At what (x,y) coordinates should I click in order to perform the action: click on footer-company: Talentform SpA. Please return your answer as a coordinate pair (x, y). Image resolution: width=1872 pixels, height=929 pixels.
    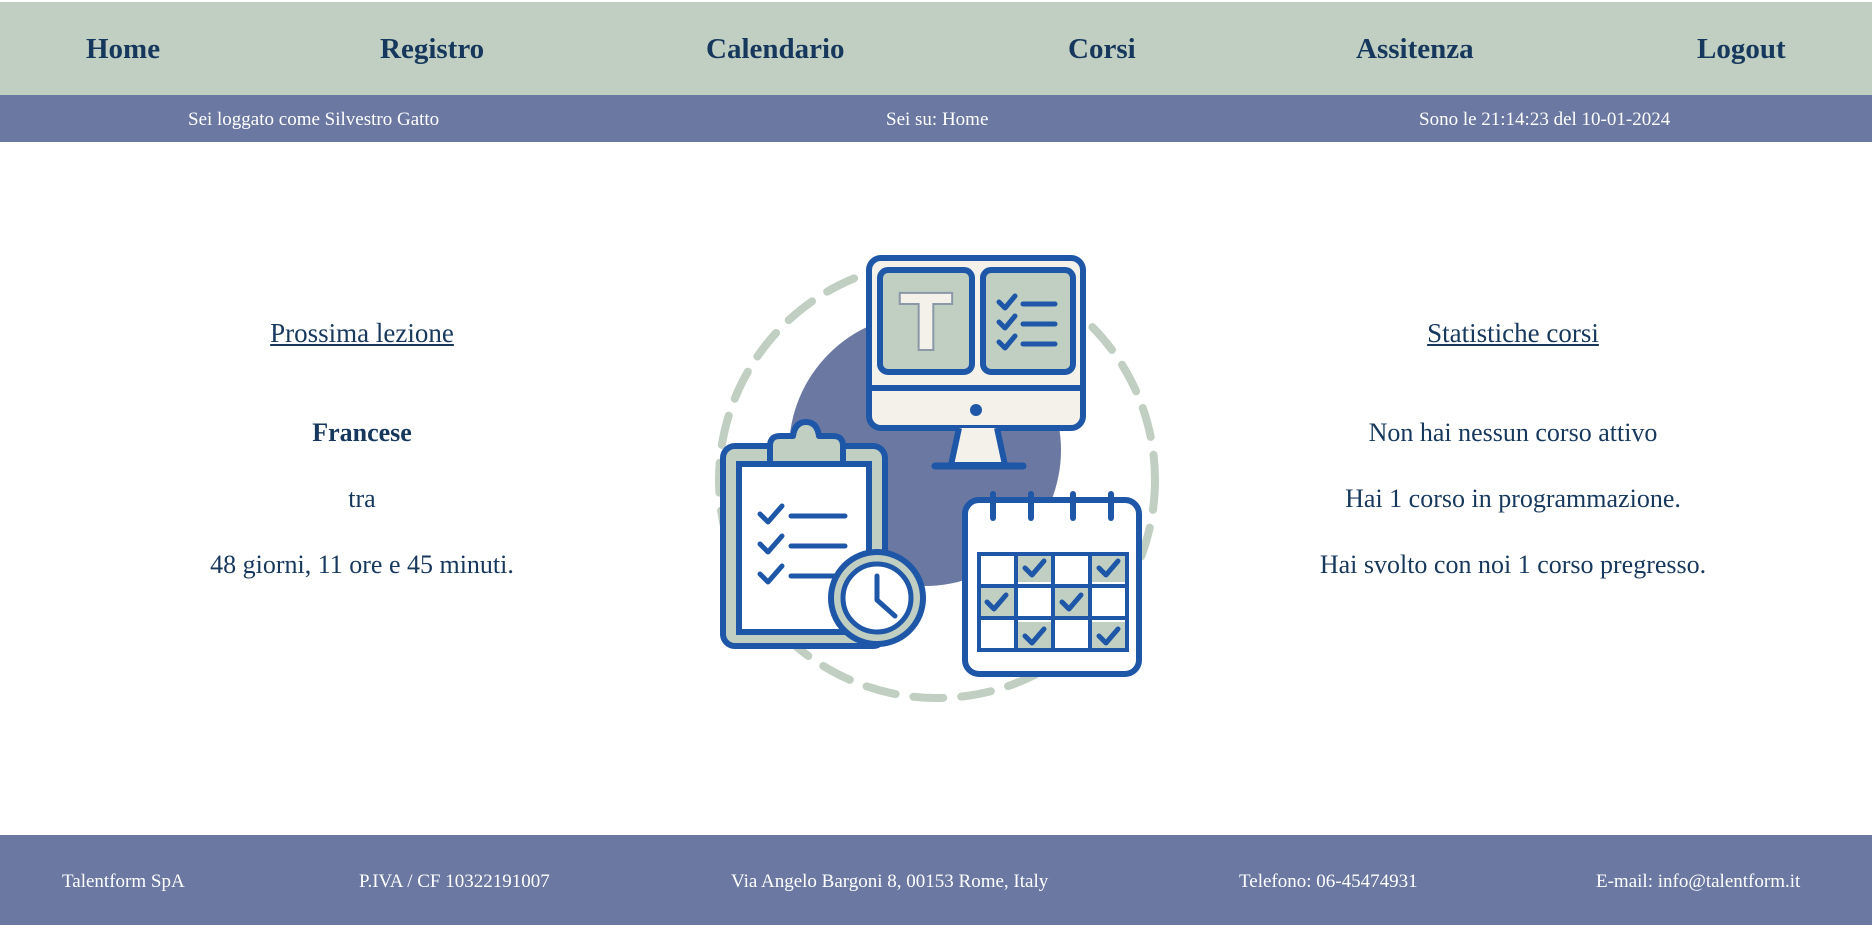
    Looking at the image, I should click on (123, 881).